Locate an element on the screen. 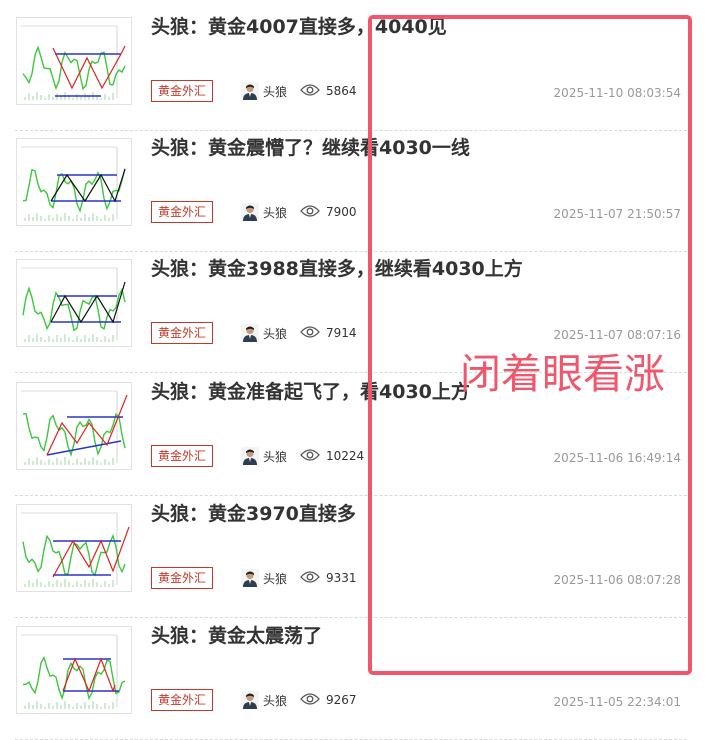  view-count-value: 7900 is located at coordinates (341, 212).